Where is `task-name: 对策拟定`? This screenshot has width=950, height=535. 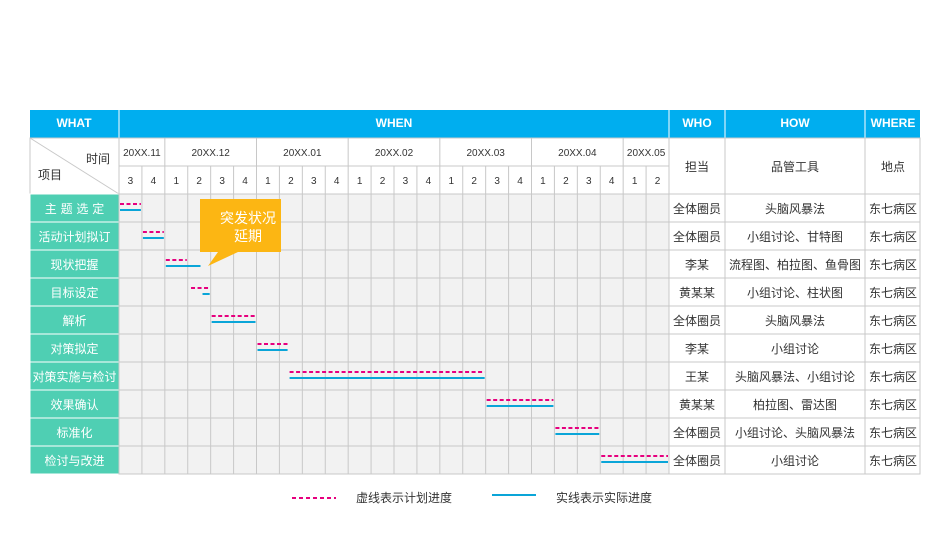
task-name: 对策拟定 is located at coordinates (74, 348).